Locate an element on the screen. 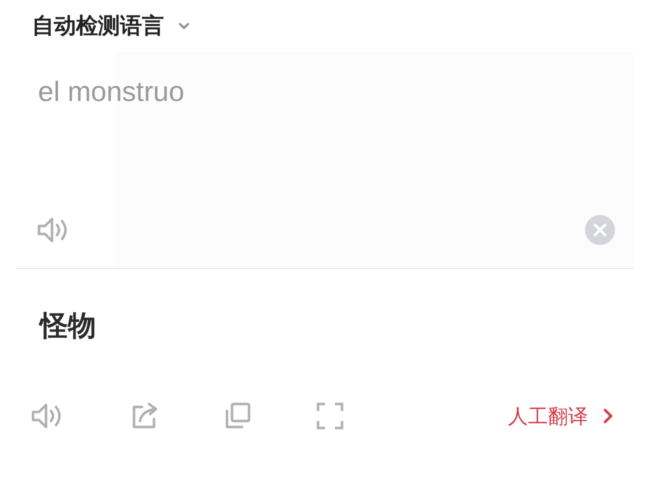 The height and width of the screenshot is (495, 650). clear-icon is located at coordinates (600, 230).